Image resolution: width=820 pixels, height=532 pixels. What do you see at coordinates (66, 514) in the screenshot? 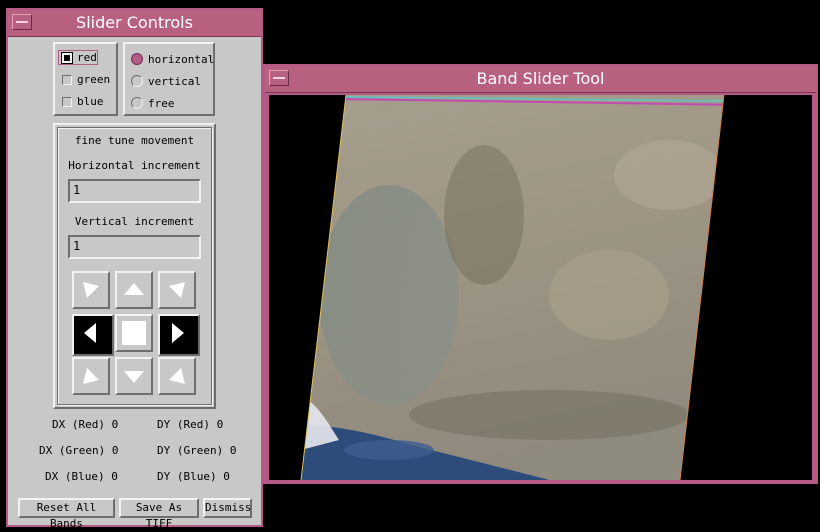
I see `reset-all-bands-button: Reset All Bands` at bounding box center [66, 514].